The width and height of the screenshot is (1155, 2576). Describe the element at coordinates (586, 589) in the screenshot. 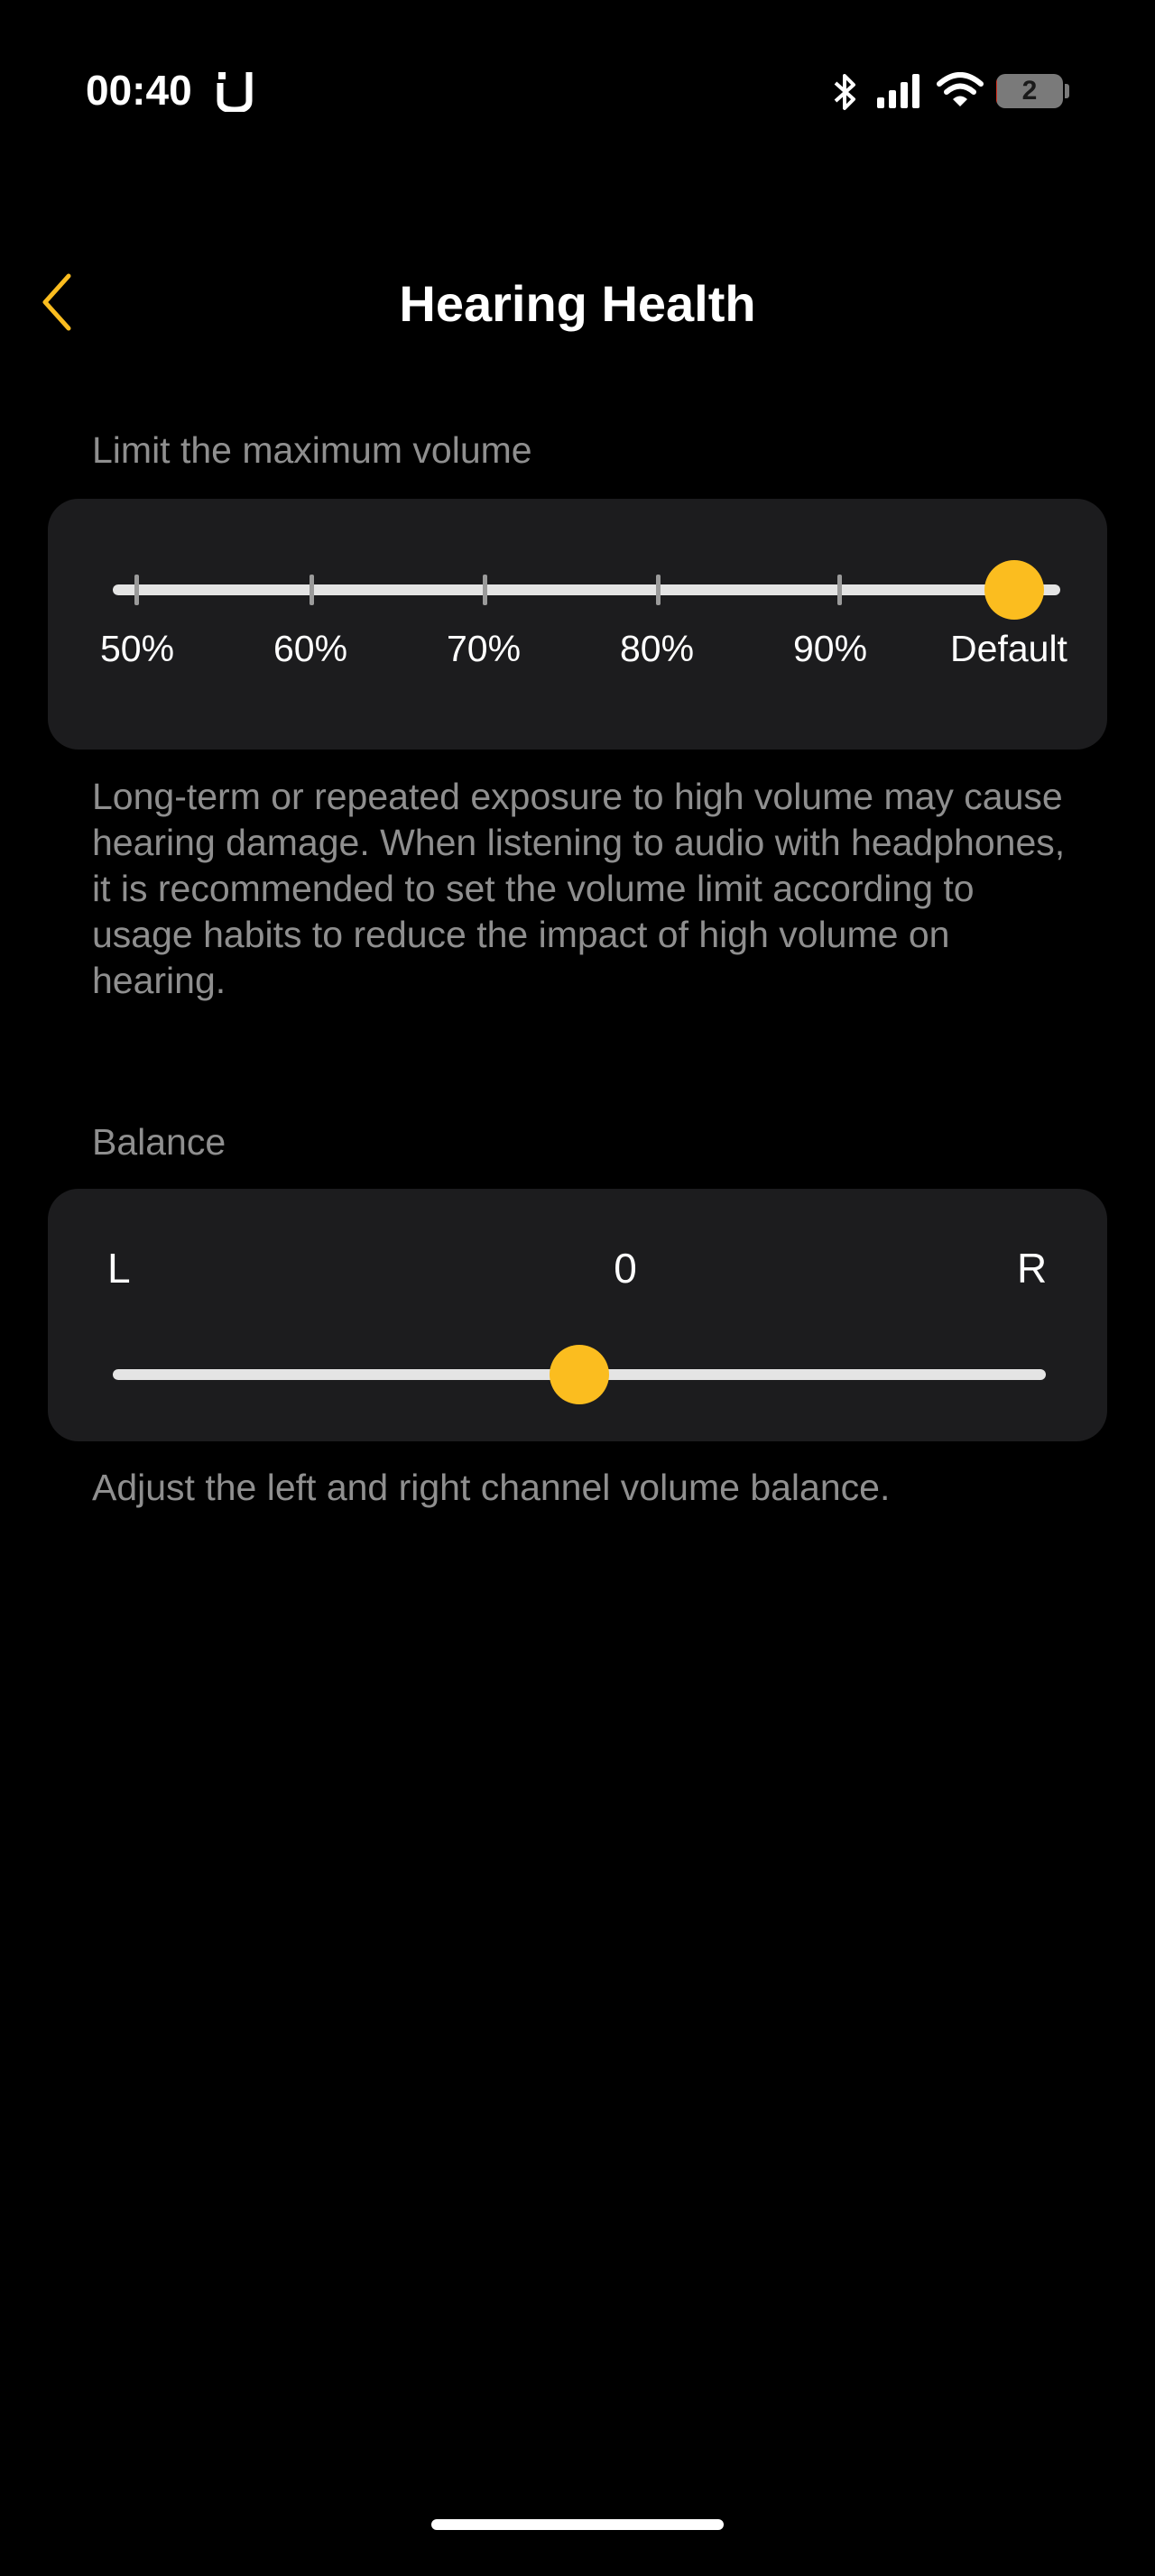

I see `volume-limit-slider` at that location.